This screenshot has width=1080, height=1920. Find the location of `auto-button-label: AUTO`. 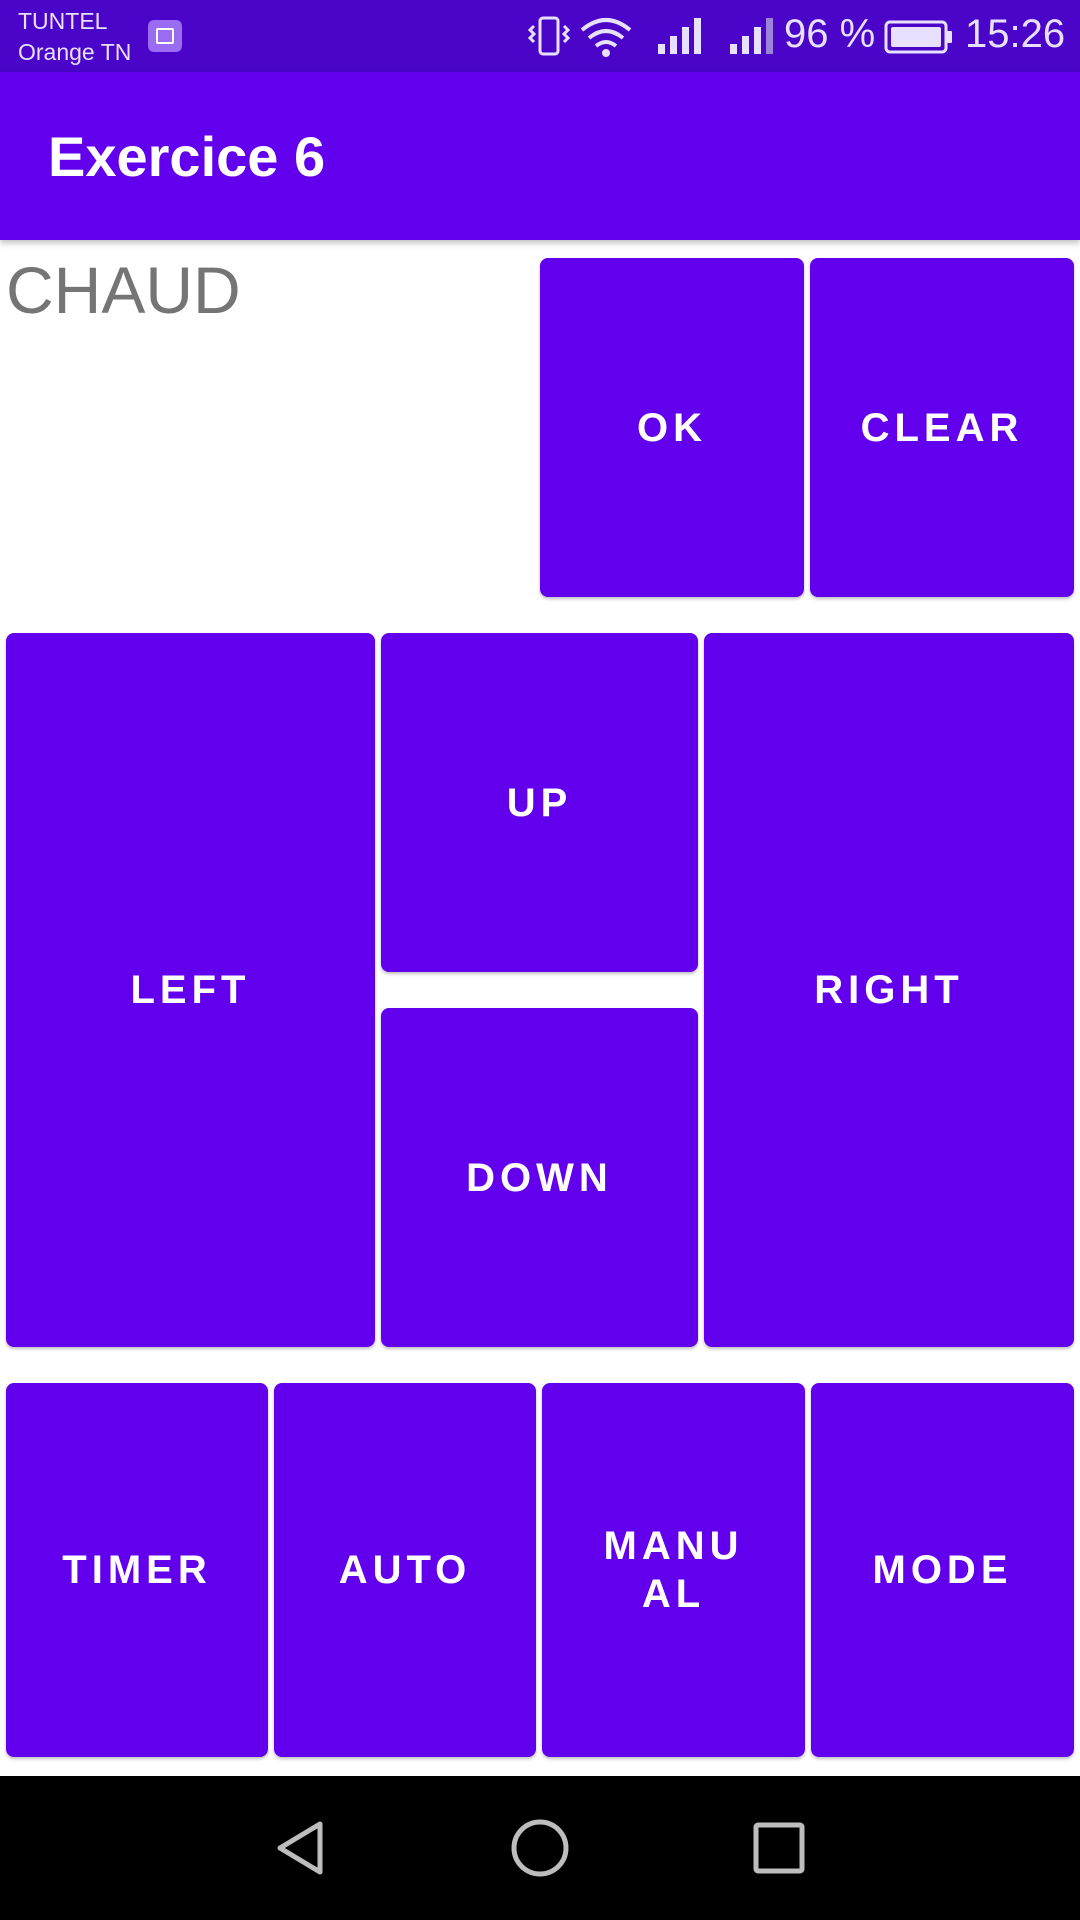

auto-button-label: AUTO is located at coordinates (405, 1570).